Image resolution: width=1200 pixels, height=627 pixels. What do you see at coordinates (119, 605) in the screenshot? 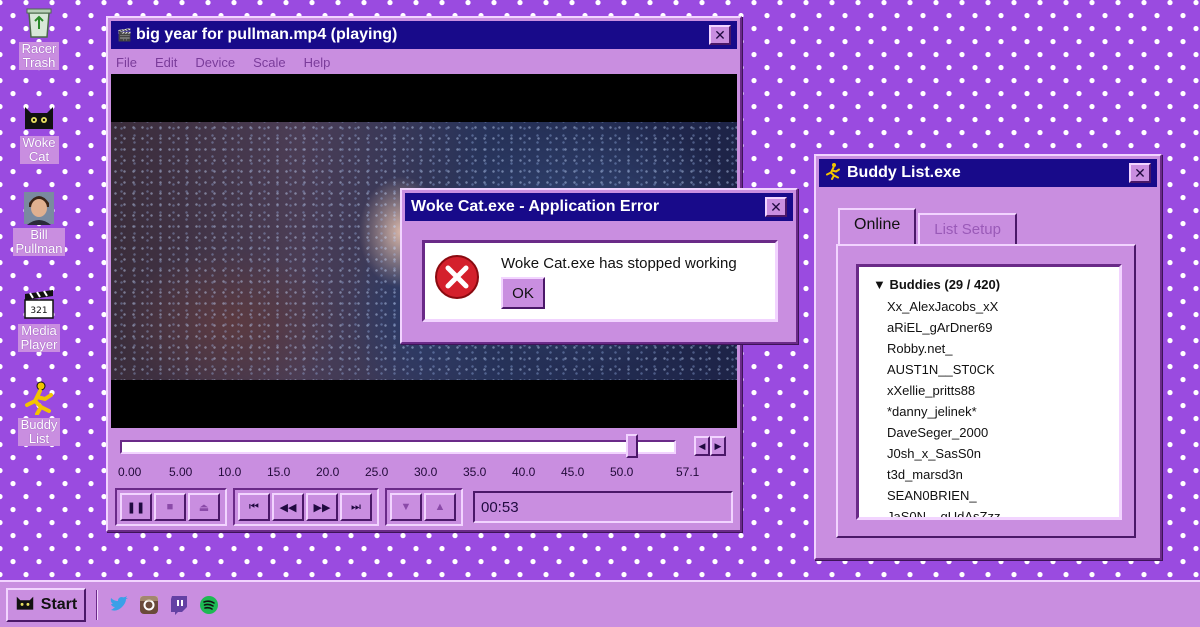
I see `twitter-icon` at bounding box center [119, 605].